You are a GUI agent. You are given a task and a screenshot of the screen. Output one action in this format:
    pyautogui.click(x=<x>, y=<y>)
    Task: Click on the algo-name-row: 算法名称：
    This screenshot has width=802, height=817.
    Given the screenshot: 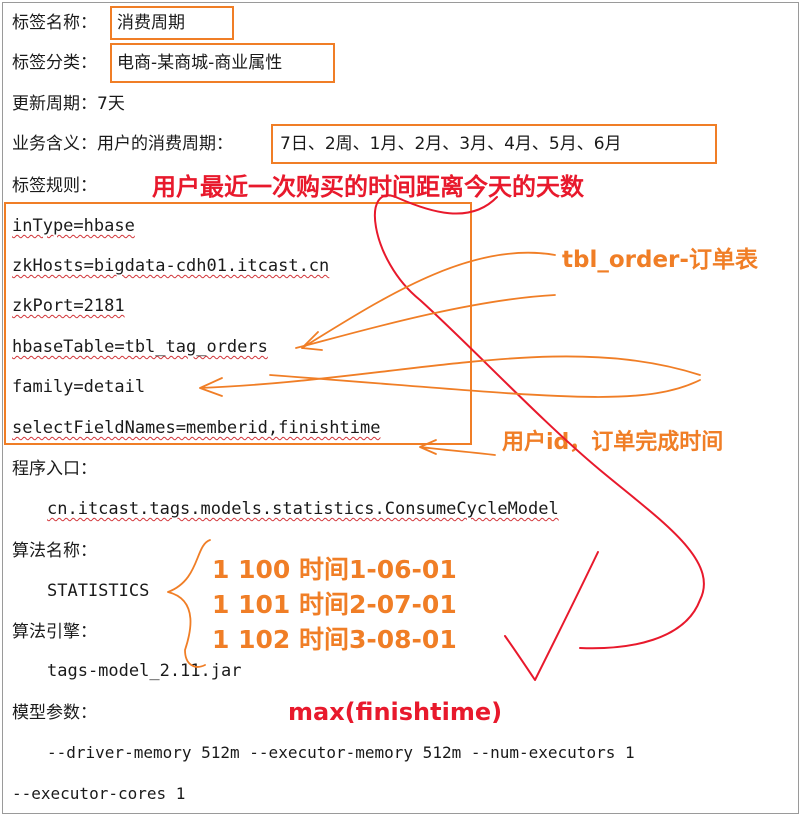 What is the action you would take?
    pyautogui.click(x=54, y=551)
    